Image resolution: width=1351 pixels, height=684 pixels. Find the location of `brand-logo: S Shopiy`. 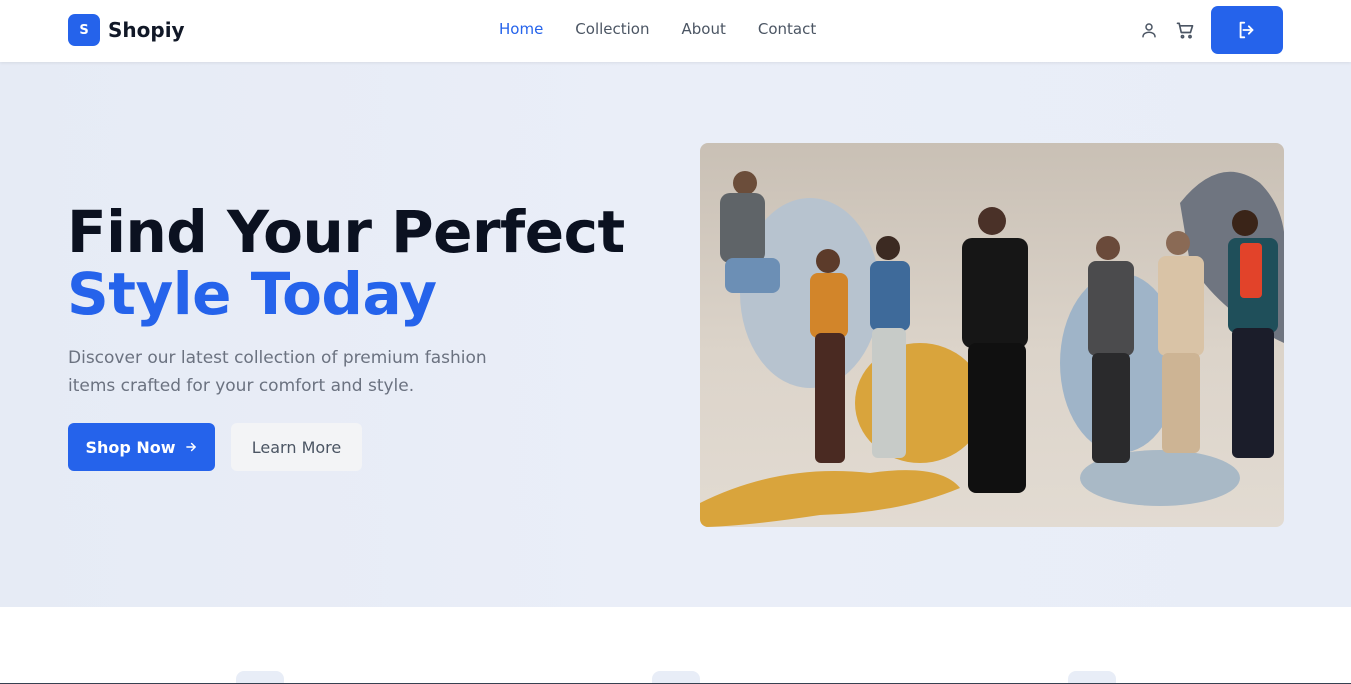

brand-logo: S Shopiy is located at coordinates (126, 30).